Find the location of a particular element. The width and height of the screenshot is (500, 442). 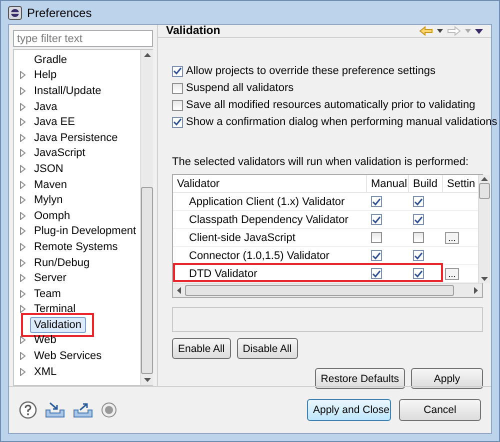

record-icon is located at coordinates (109, 410).